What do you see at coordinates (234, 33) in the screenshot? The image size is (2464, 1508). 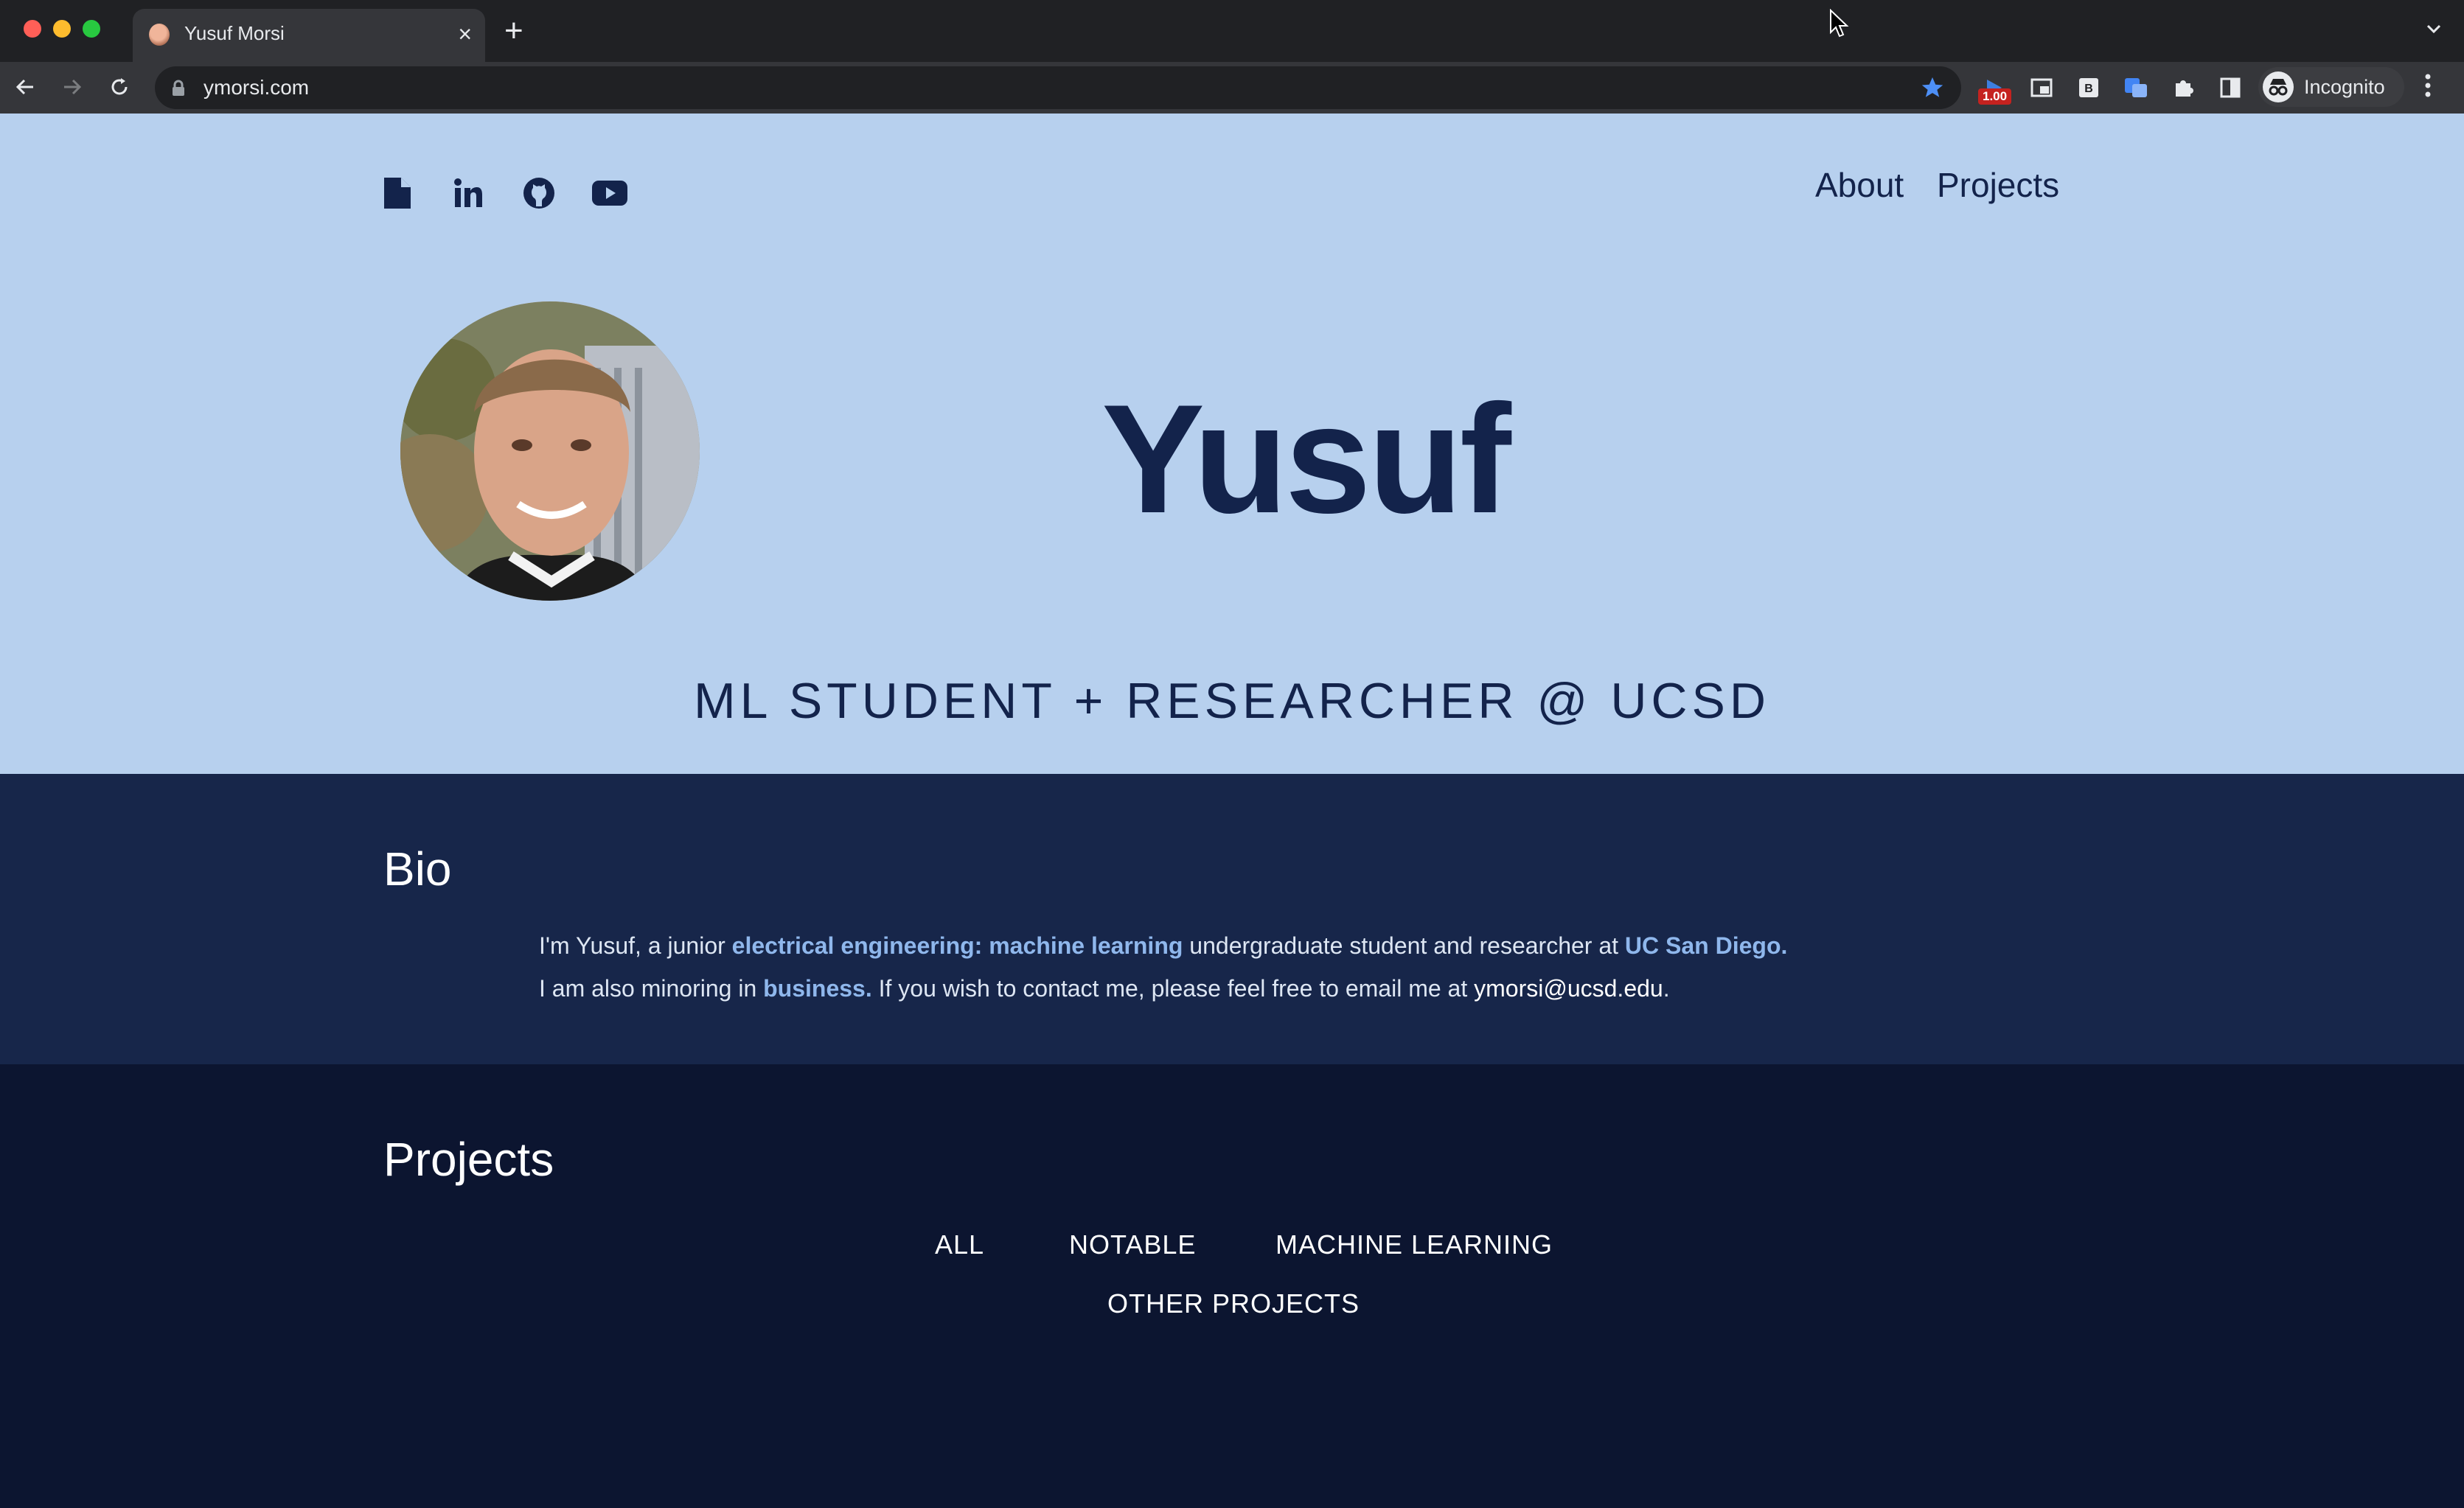 I see `tab-title: Yusuf Morsi` at bounding box center [234, 33].